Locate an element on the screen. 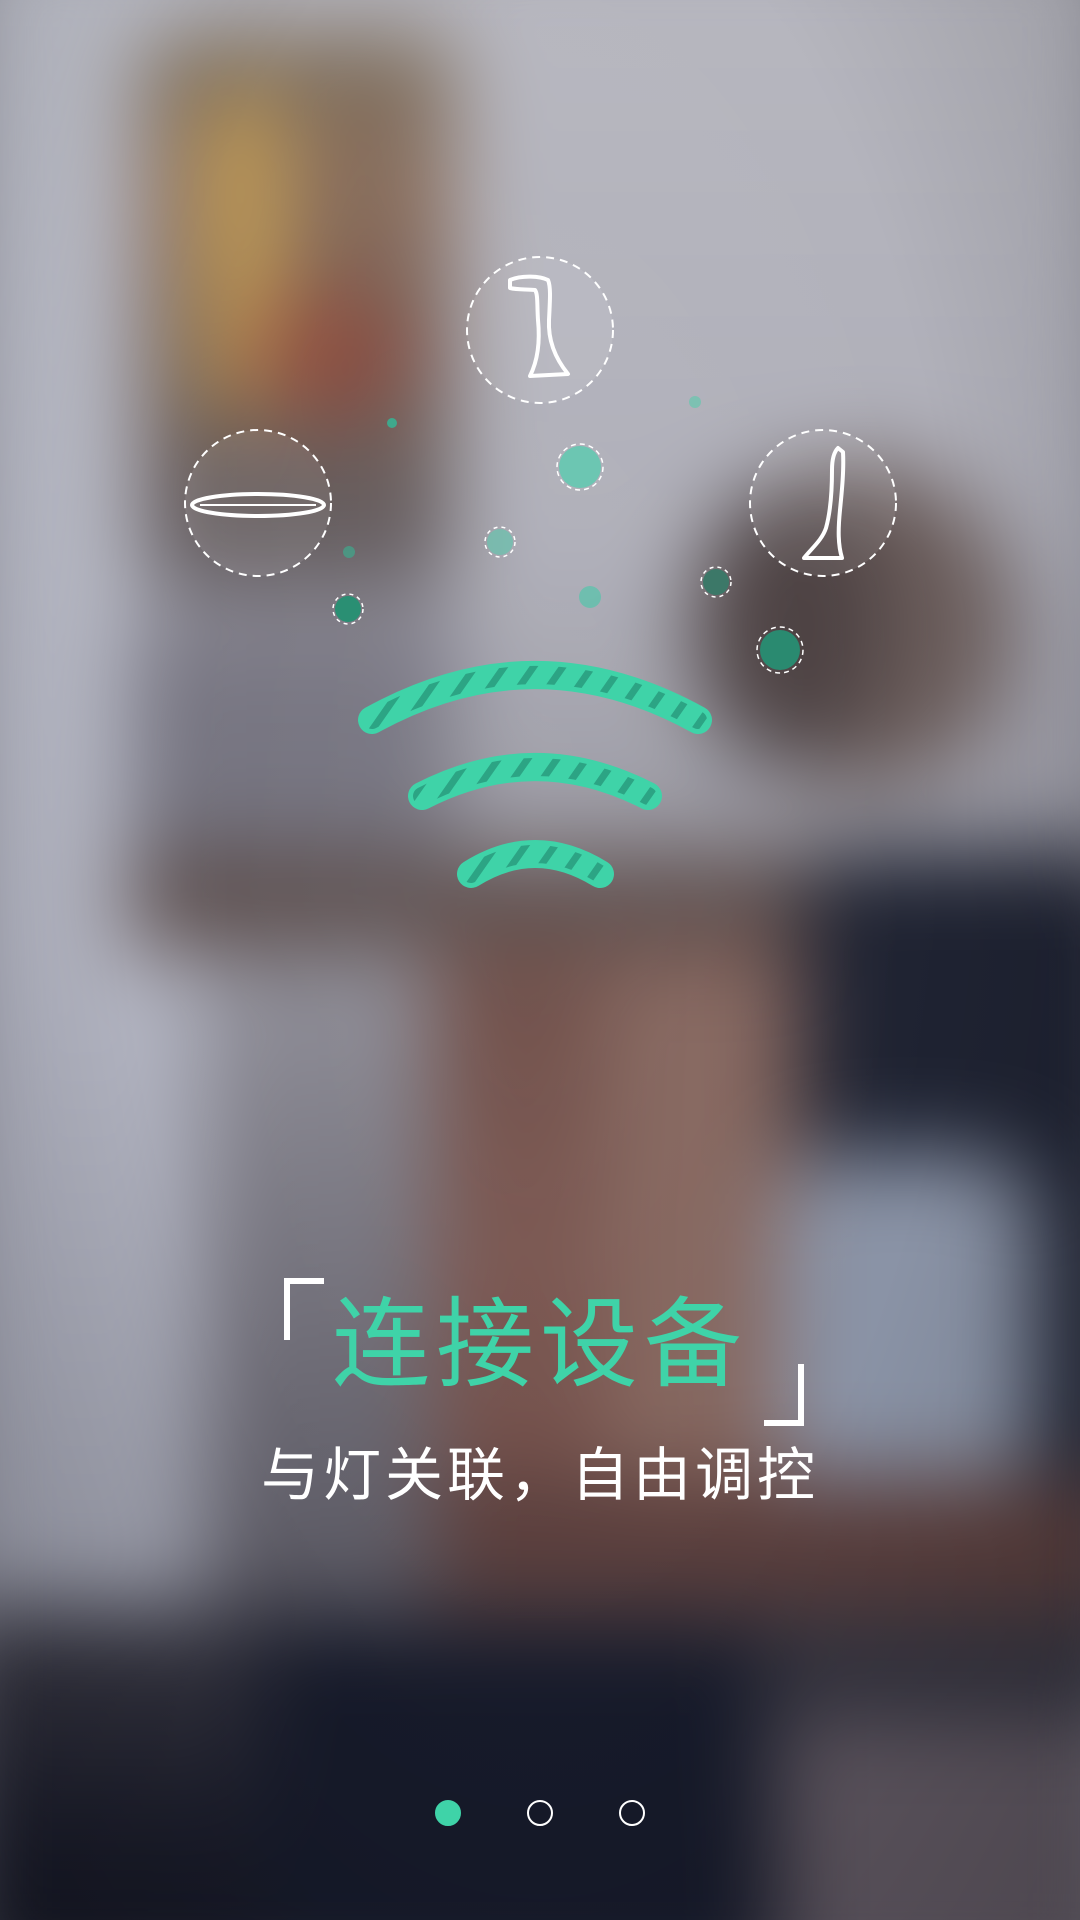 Image resolution: width=1080 pixels, height=1920 pixels. floating-particles is located at coordinates (568, 535).